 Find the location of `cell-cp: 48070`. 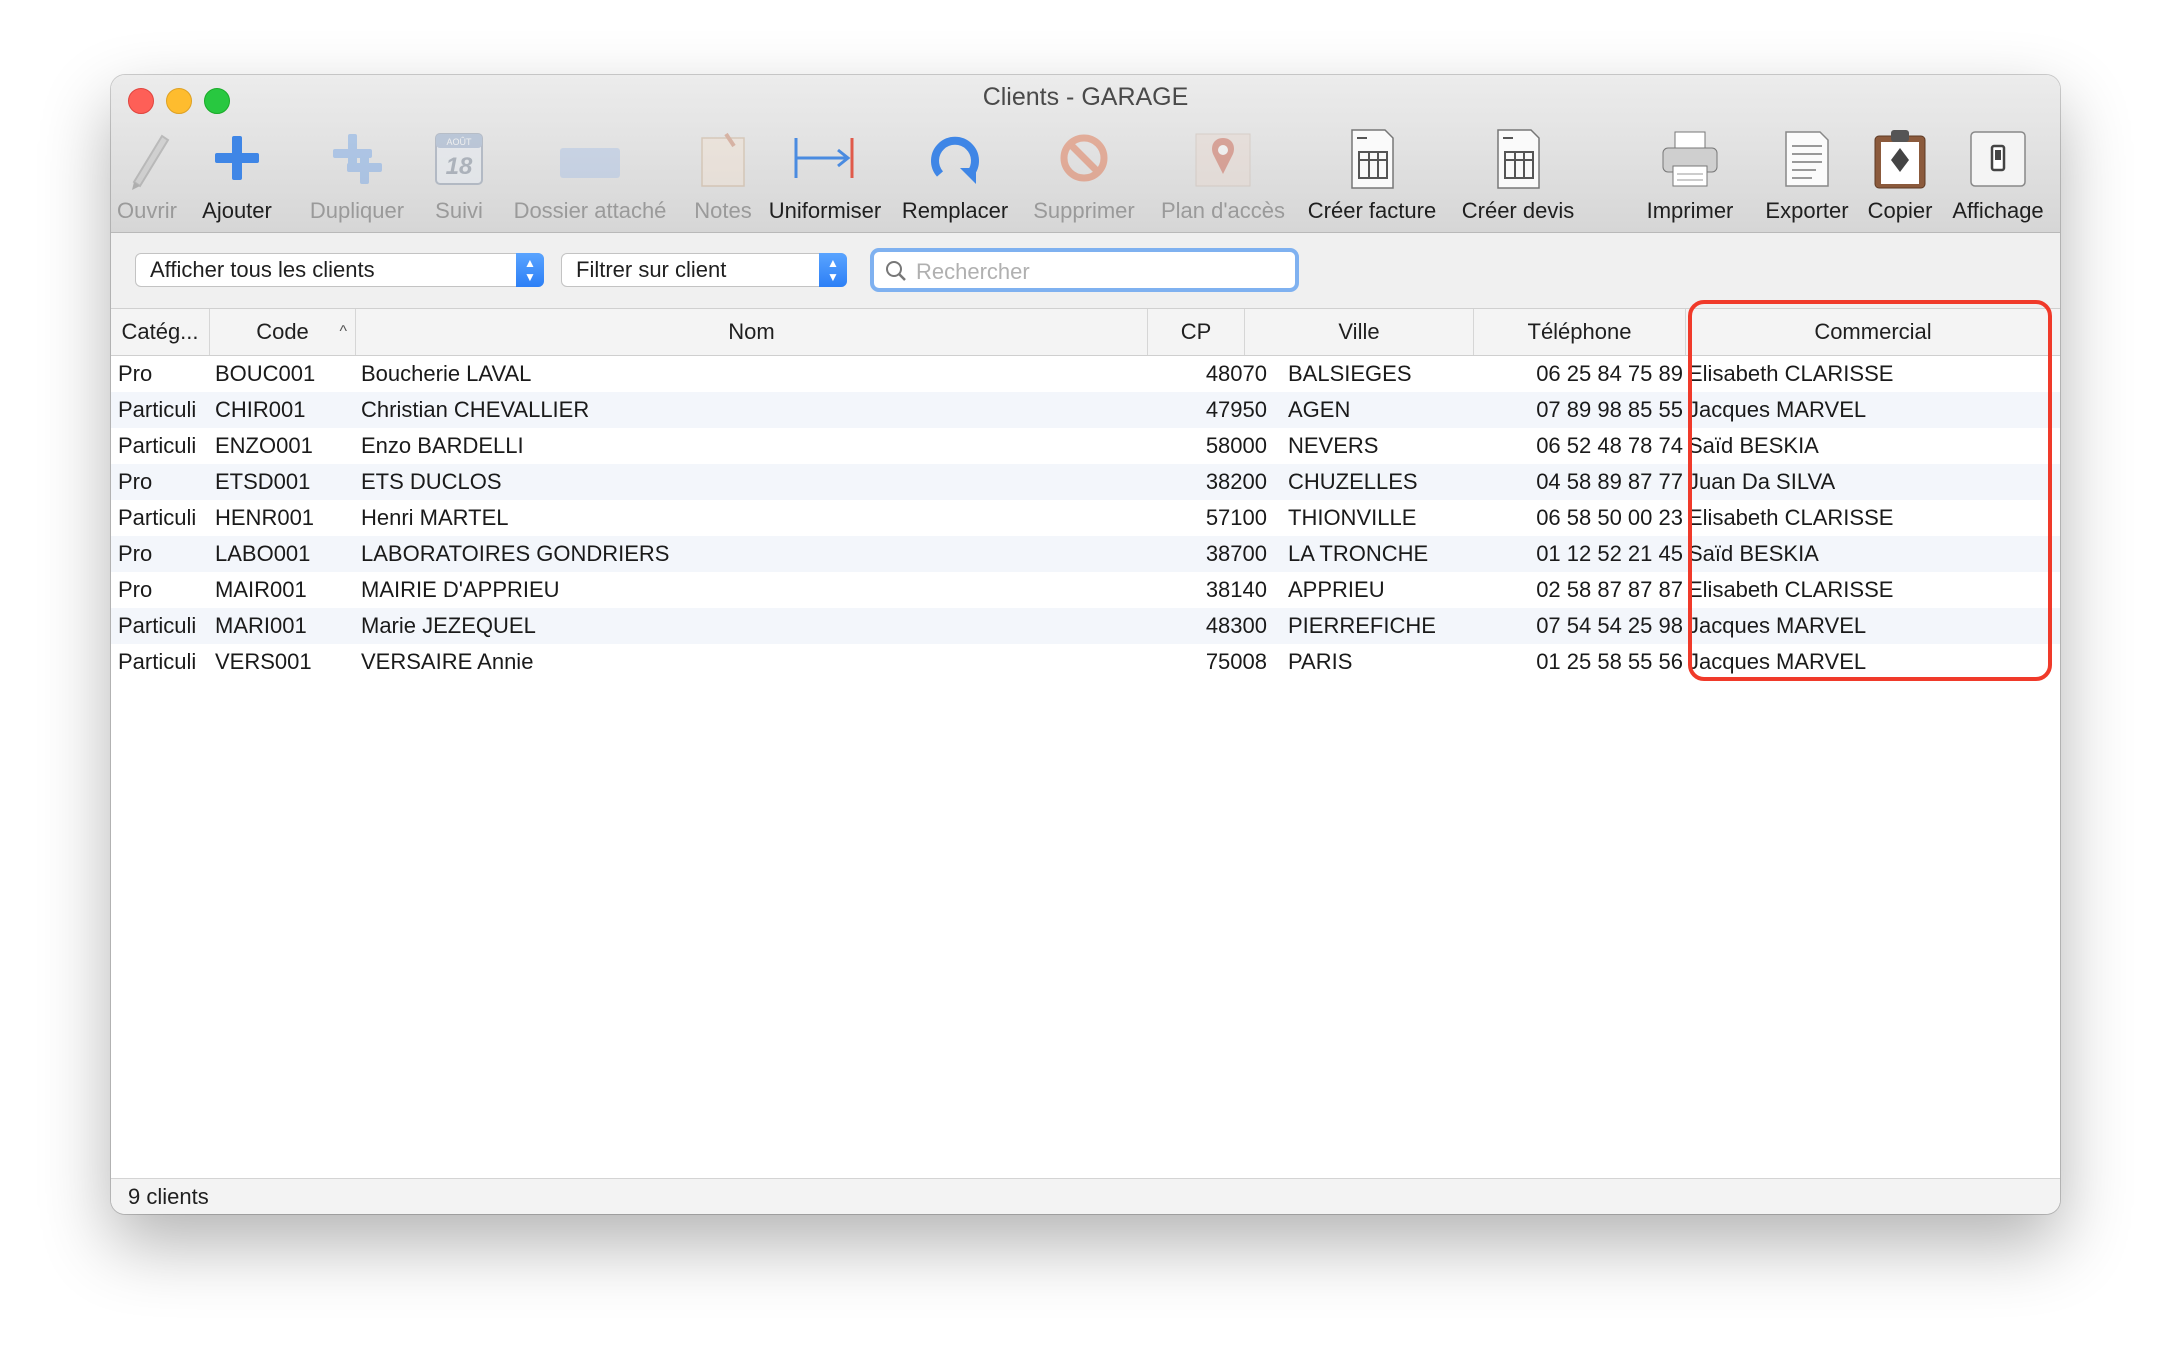

cell-cp: 48070 is located at coordinates (1236, 373).